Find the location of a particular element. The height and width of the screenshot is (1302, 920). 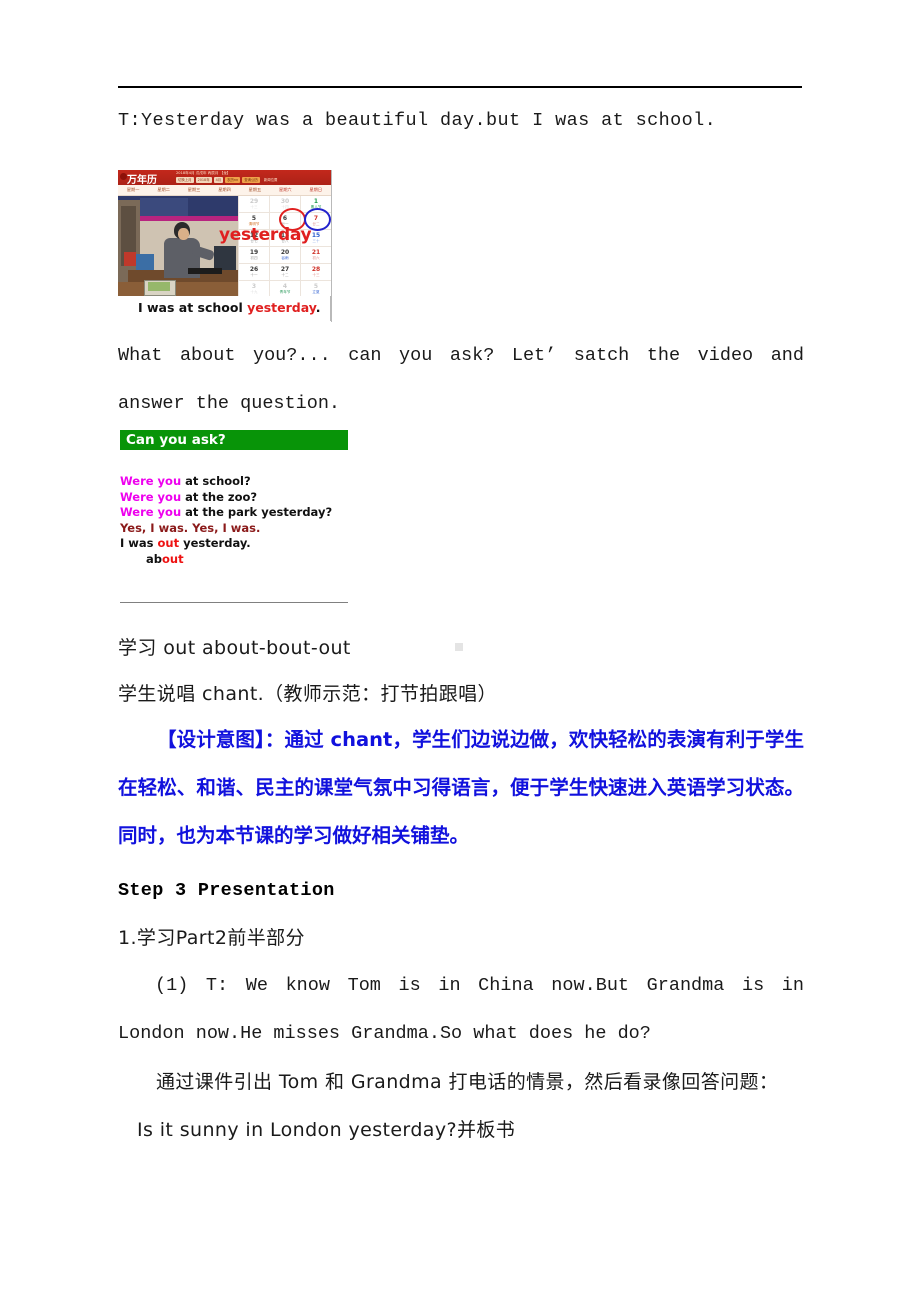

chant-line-1-rest: at school? is located at coordinates (216, 481).